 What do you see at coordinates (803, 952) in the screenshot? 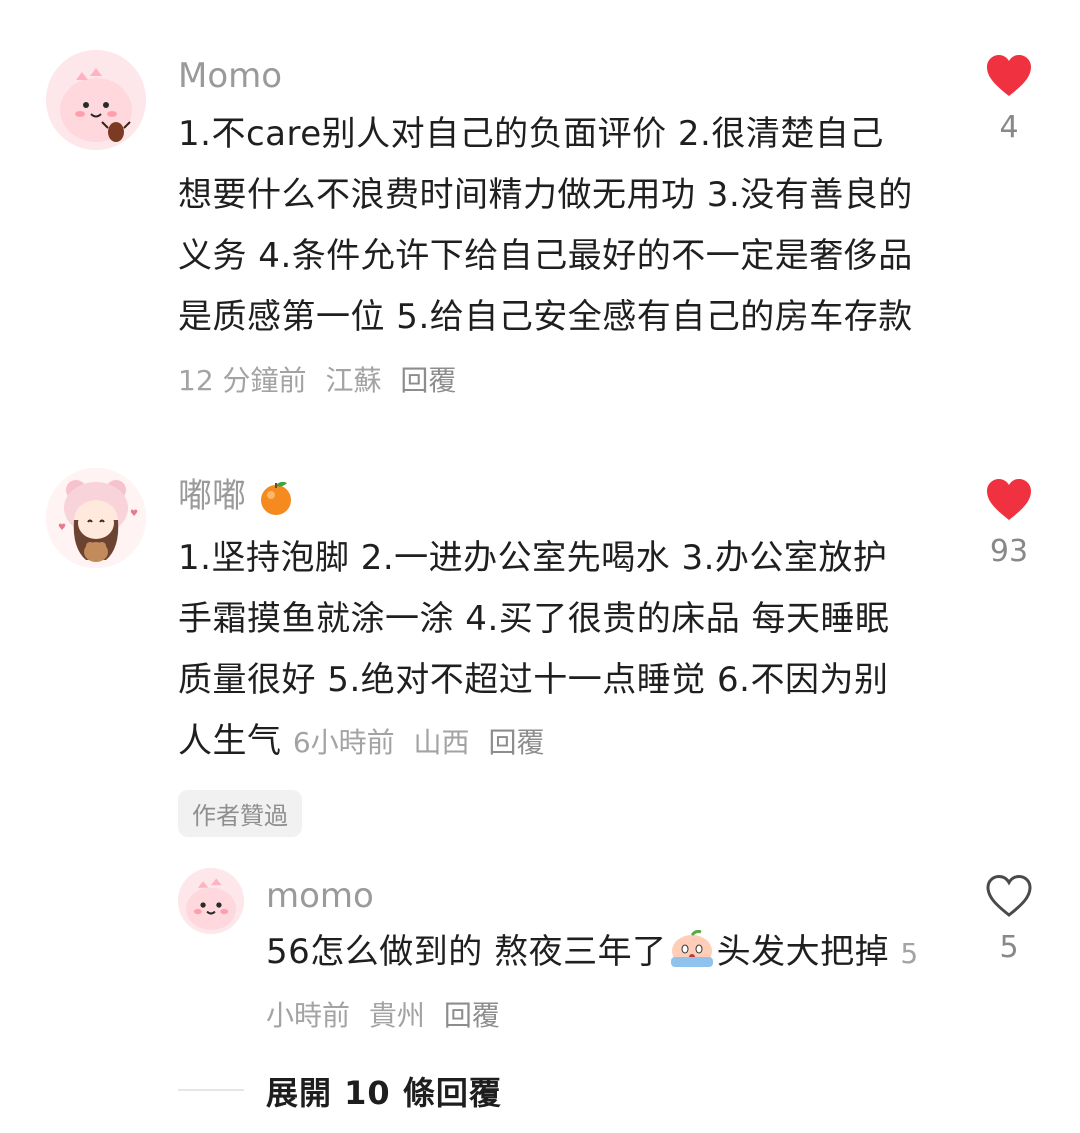
I see `reply-text-part-2: 头发大把掉` at bounding box center [803, 952].